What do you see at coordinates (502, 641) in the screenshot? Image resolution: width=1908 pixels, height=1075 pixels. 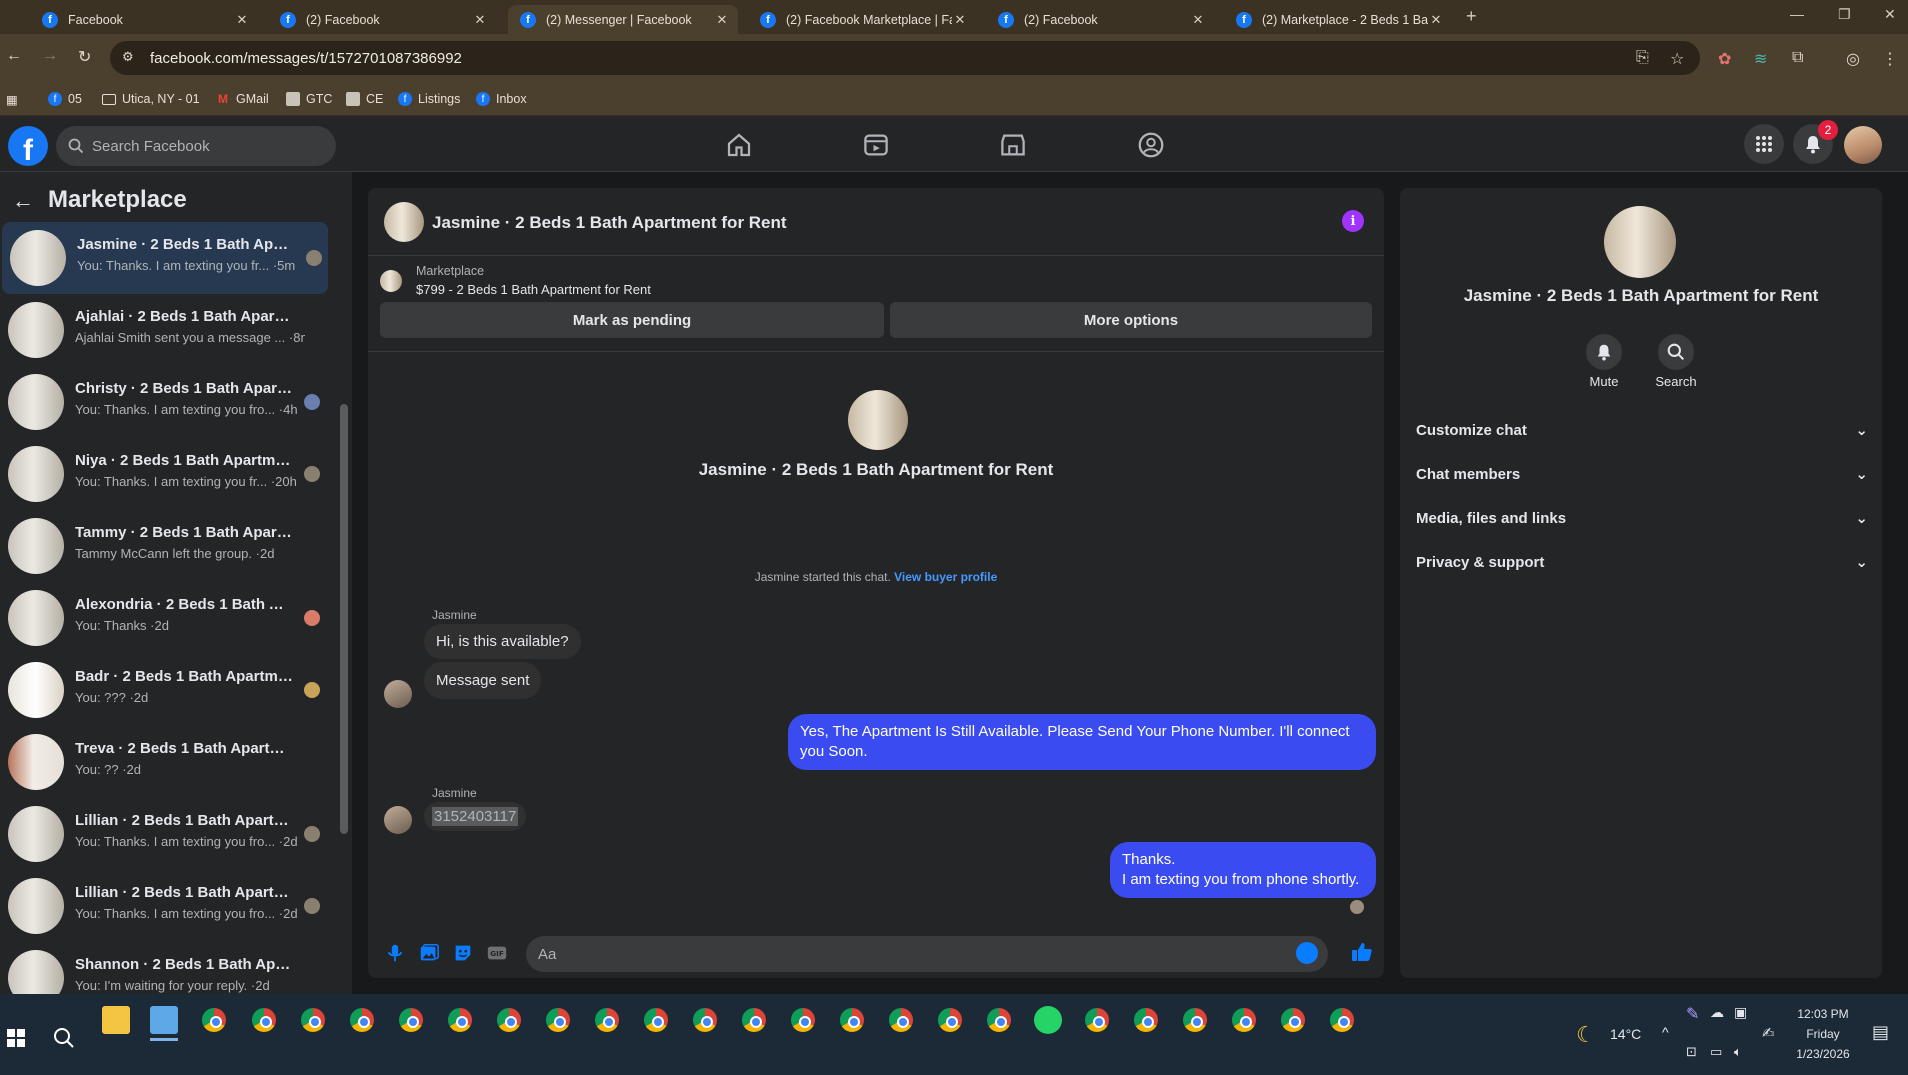 I see `incoming-message: Hi, is this available?` at bounding box center [502, 641].